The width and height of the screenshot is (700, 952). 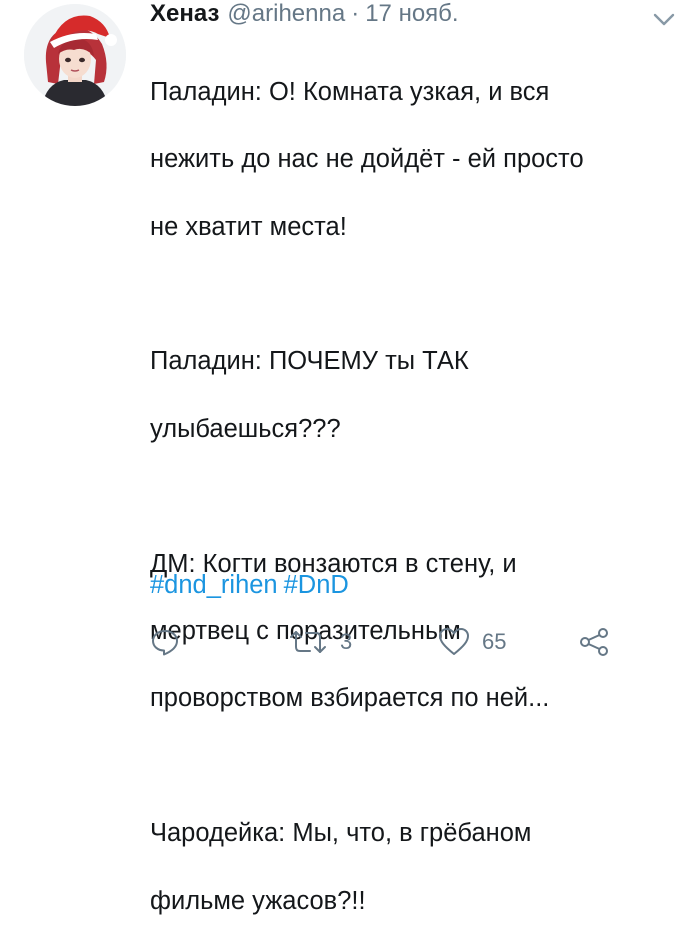 I want to click on reply-icon, so click(x=165, y=643).